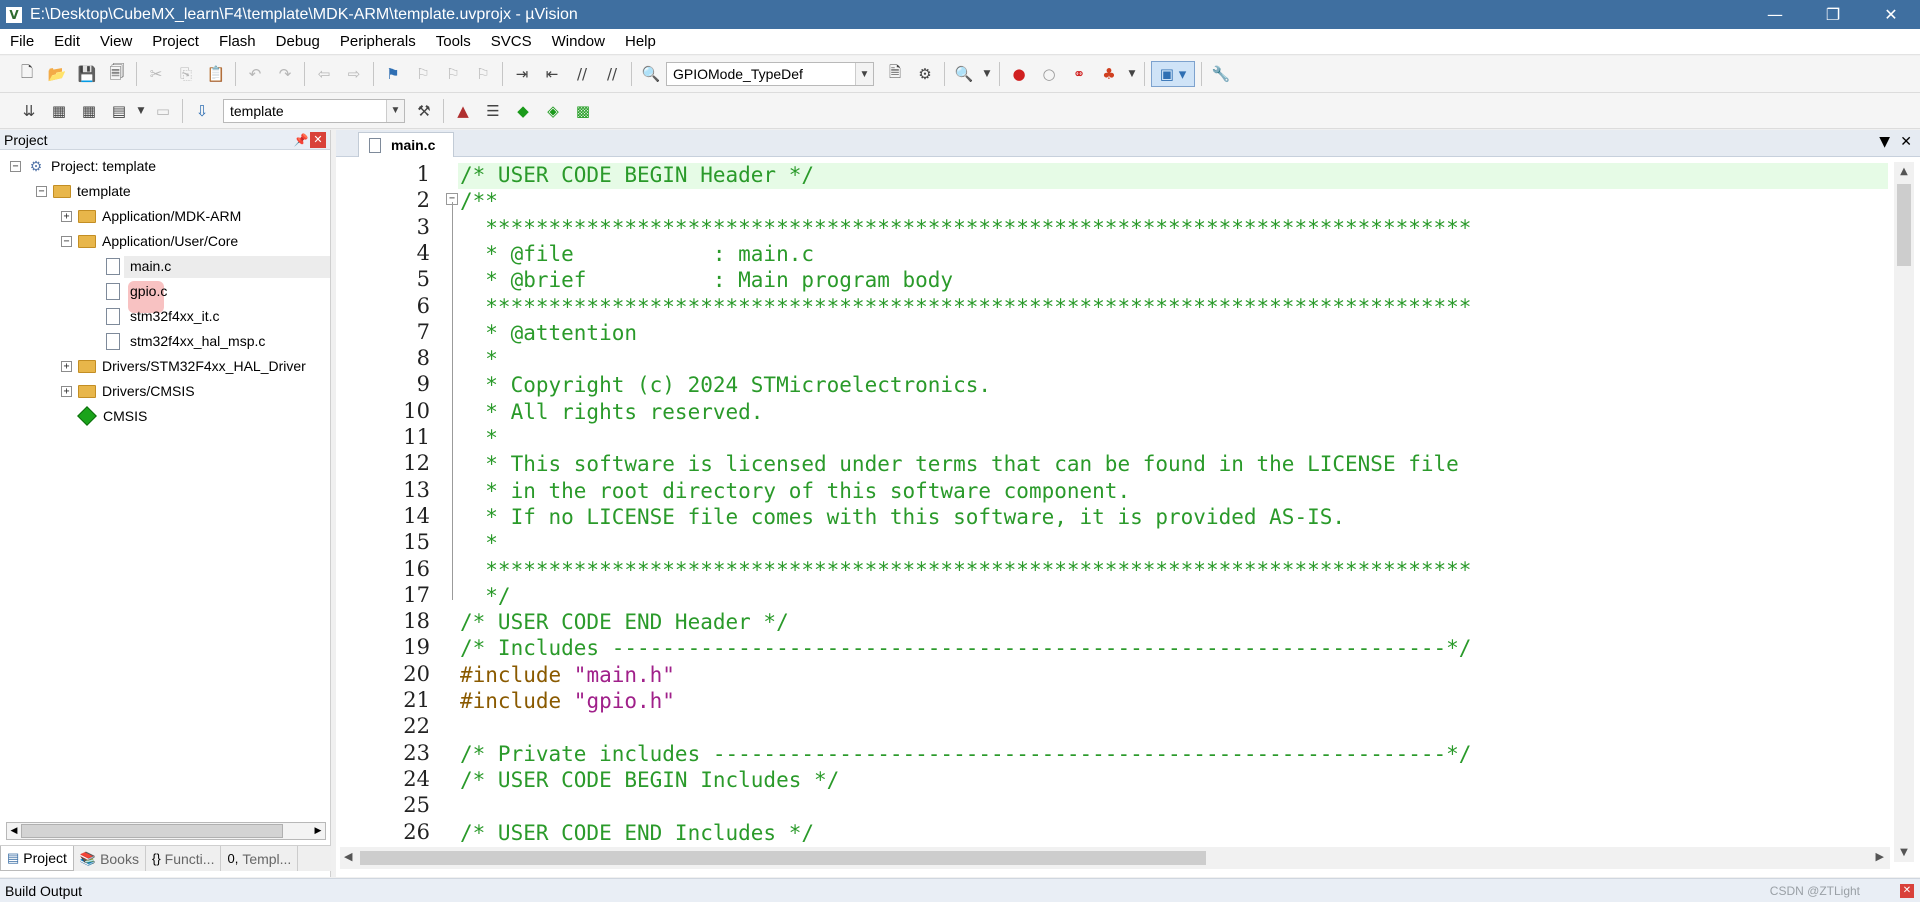 The image size is (1920, 902). What do you see at coordinates (925, 74) in the screenshot?
I see `debug-settings-icon: ⚙` at bounding box center [925, 74].